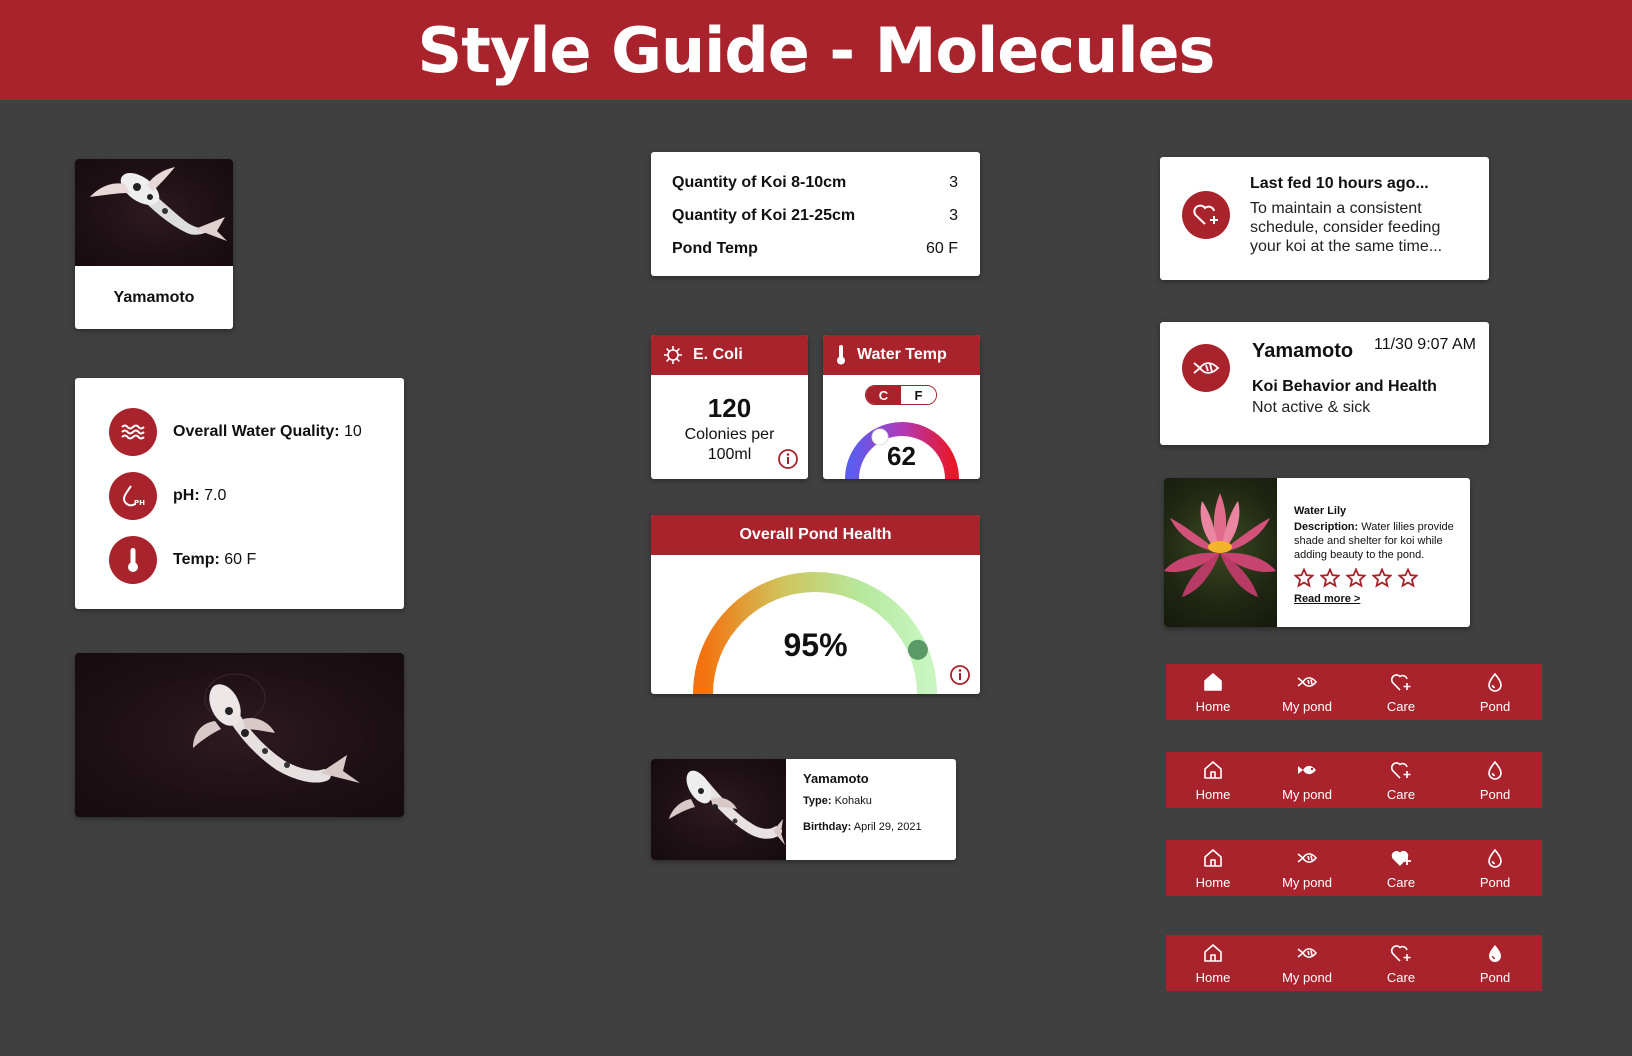 This screenshot has height=1056, width=1632. What do you see at coordinates (815, 248) in the screenshot?
I see `stats-row: Pond Temp 60 F` at bounding box center [815, 248].